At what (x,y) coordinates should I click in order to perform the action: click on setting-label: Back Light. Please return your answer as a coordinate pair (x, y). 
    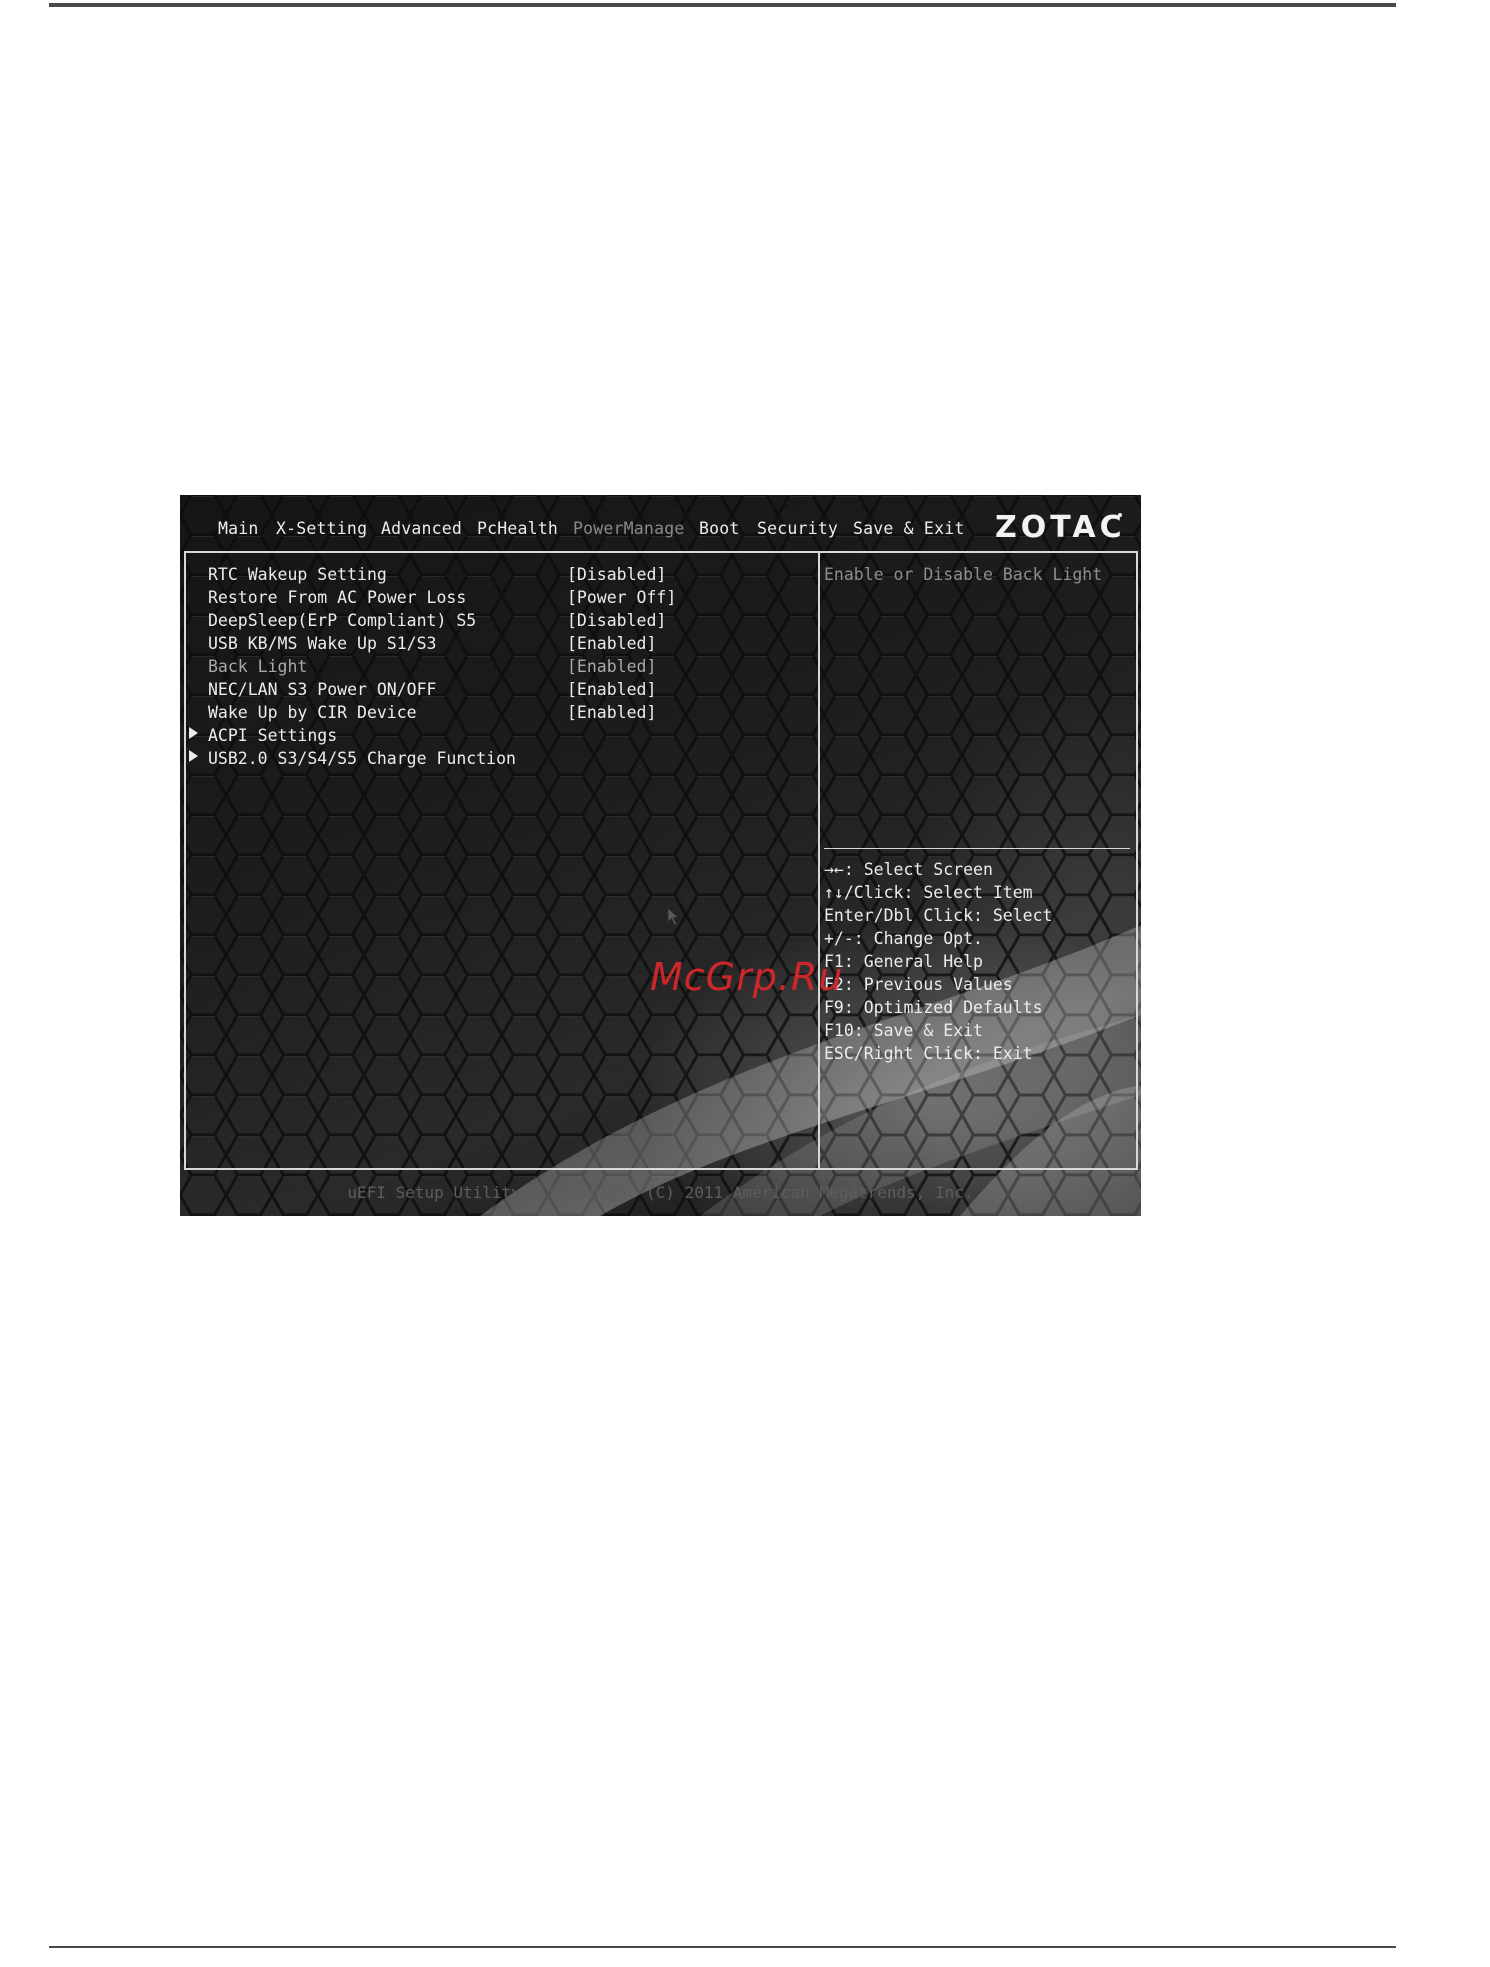
    Looking at the image, I should click on (258, 666).